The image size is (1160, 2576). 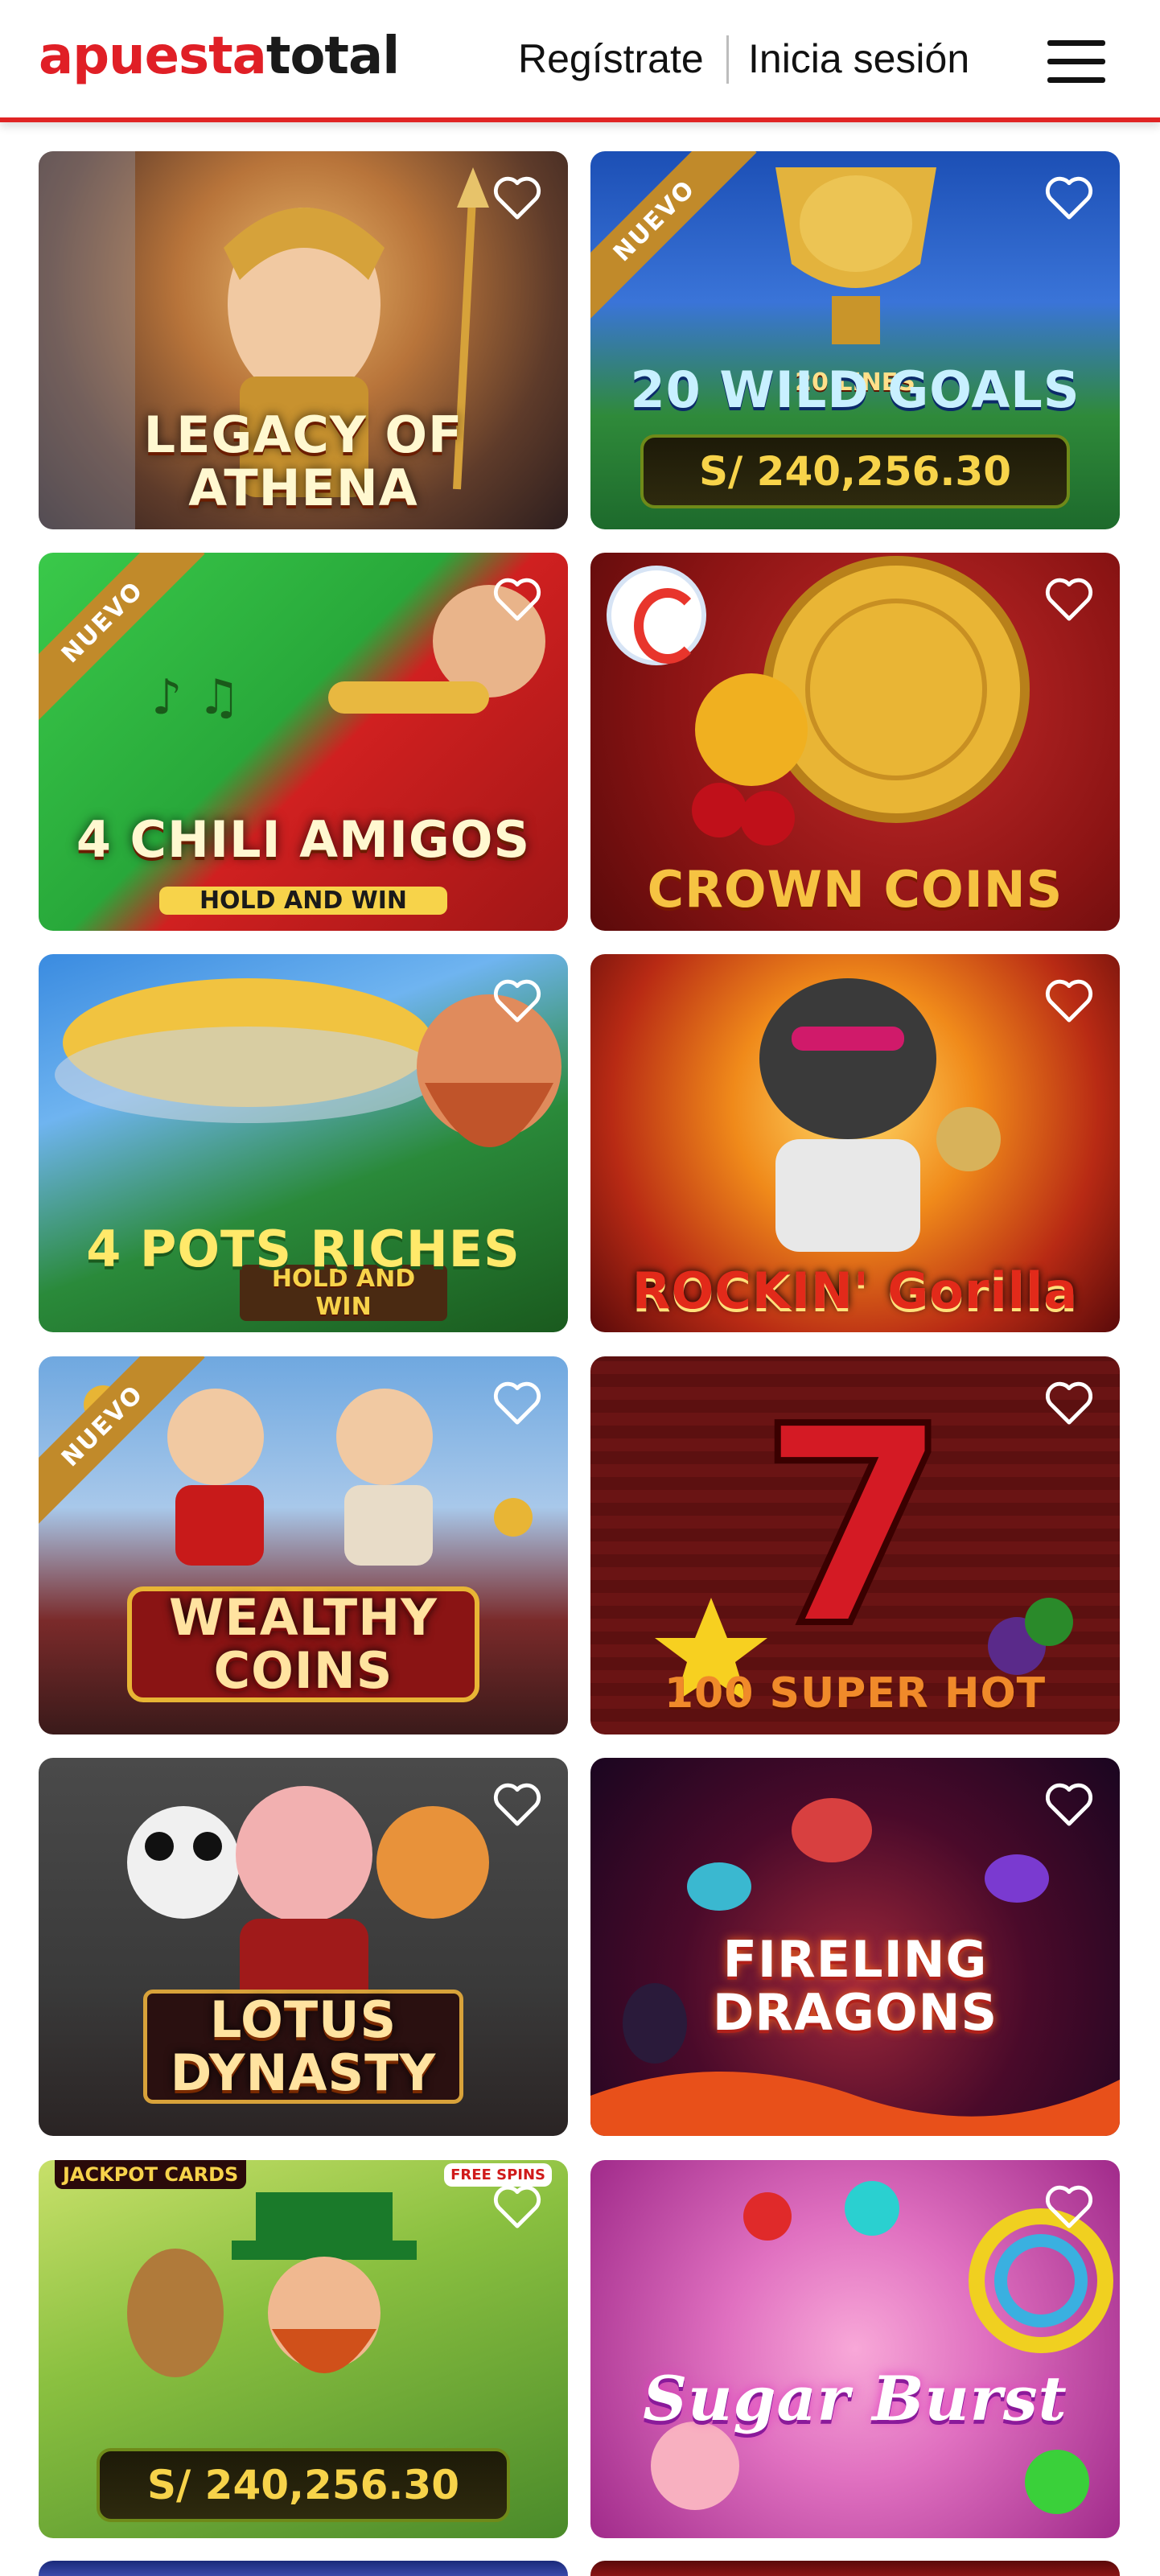 I want to click on register-link: Regístrate, so click(x=611, y=59).